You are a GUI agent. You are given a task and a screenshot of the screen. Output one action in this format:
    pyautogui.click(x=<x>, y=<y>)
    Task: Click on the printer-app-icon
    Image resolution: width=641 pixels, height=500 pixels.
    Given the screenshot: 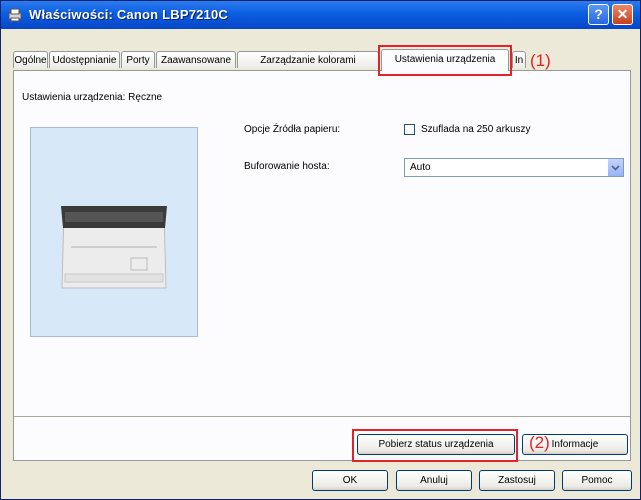 What is the action you would take?
    pyautogui.click(x=15, y=15)
    